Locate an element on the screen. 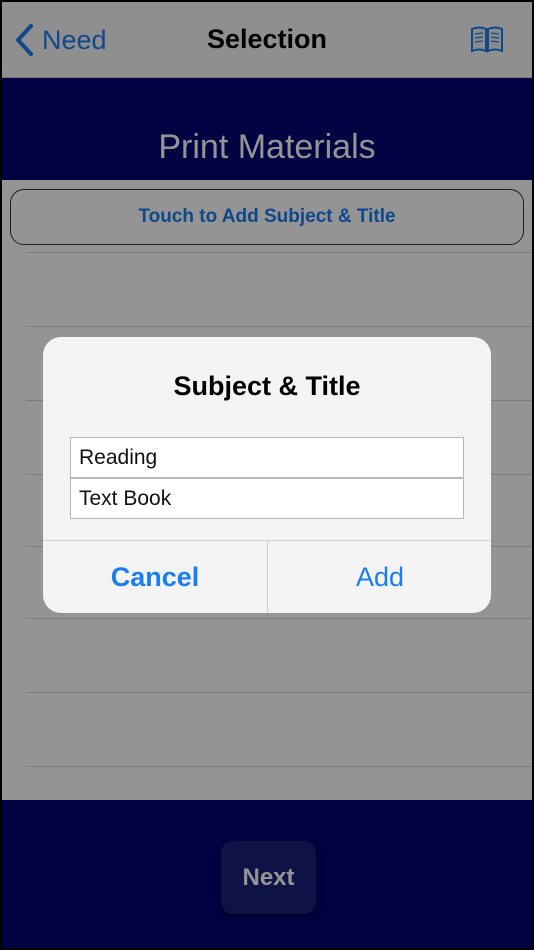 This screenshot has width=534, height=950. title-input: Text Book is located at coordinates (267, 498).